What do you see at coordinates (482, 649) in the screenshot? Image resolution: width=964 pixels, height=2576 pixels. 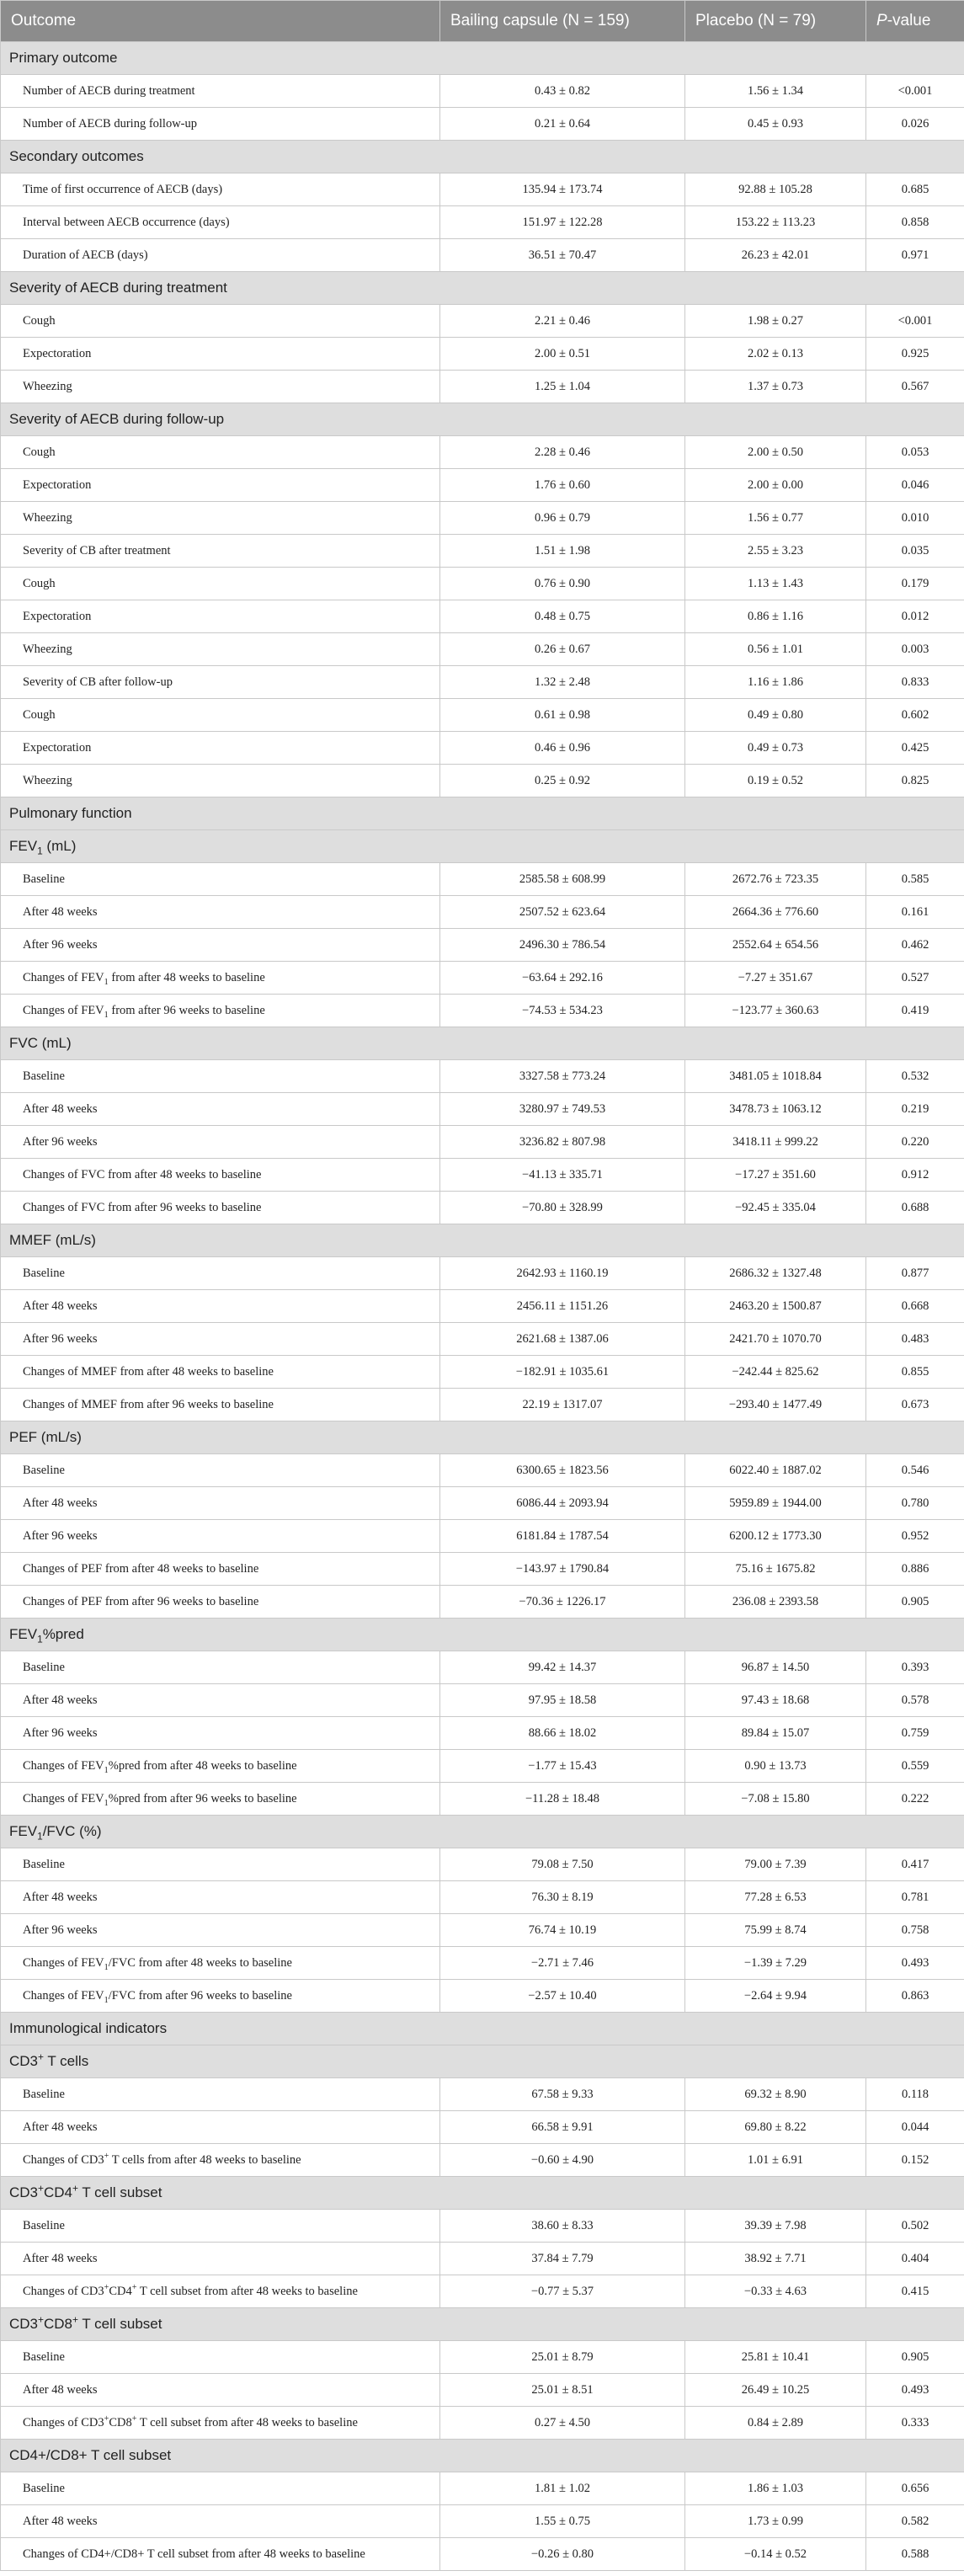 I see `table-row: Wheezing 0.26 ± 0.67 0.56 ± 1.01 0.003` at bounding box center [482, 649].